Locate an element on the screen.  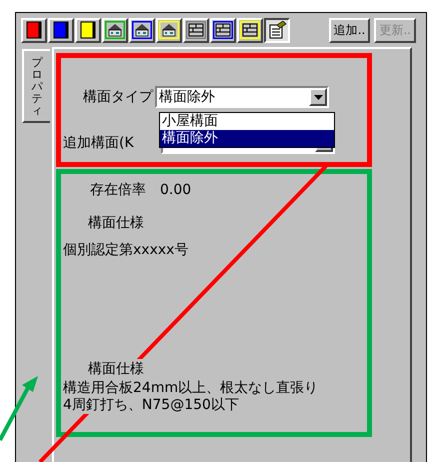
annotation-arrow is located at coordinates (19, 408).